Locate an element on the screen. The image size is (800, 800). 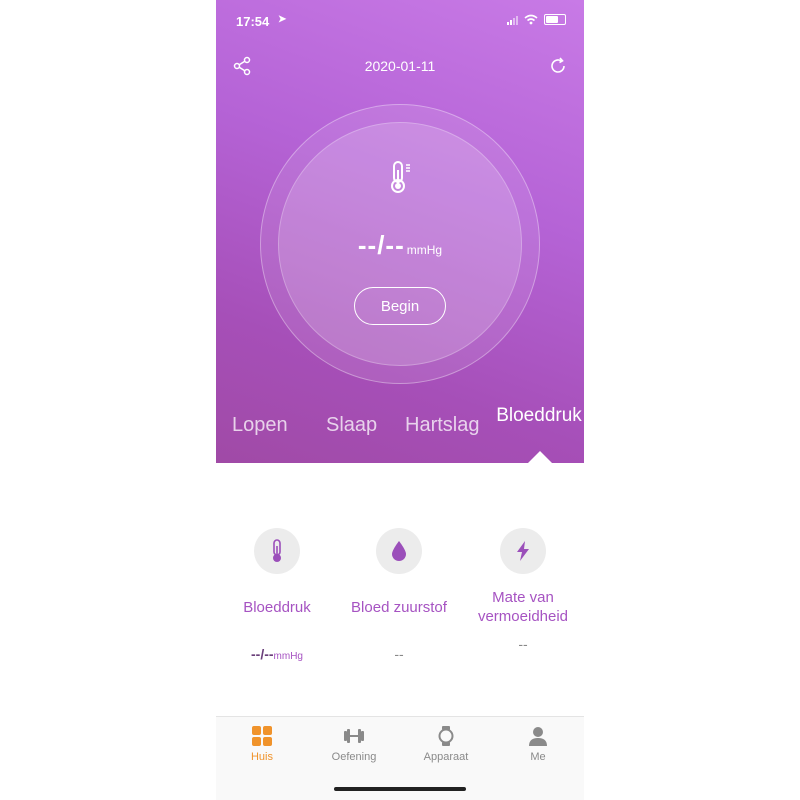
refresh-icon is located at coordinates (558, 66).